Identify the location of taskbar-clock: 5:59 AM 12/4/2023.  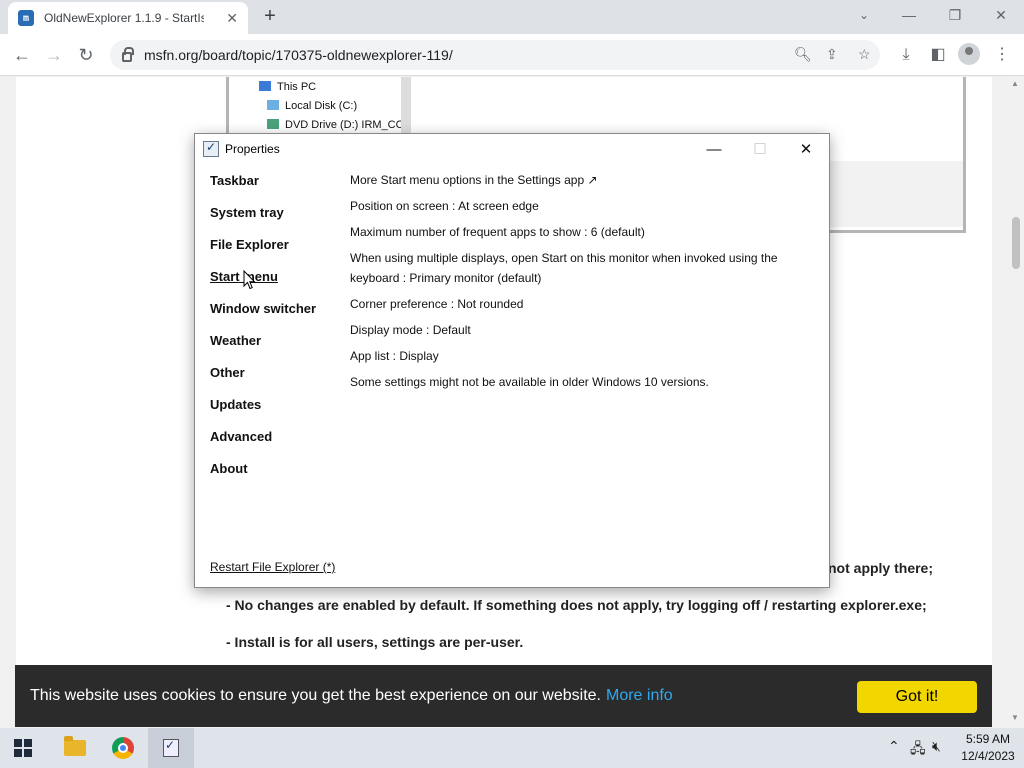
(988, 748).